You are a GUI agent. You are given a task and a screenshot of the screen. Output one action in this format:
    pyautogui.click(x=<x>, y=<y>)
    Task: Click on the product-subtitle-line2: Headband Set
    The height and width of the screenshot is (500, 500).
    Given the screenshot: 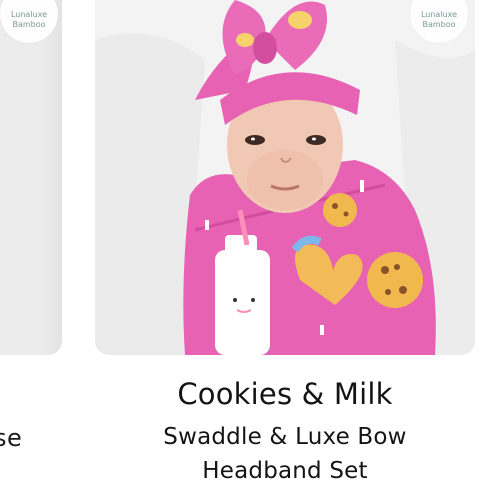 What is the action you would take?
    pyautogui.click(x=285, y=471)
    